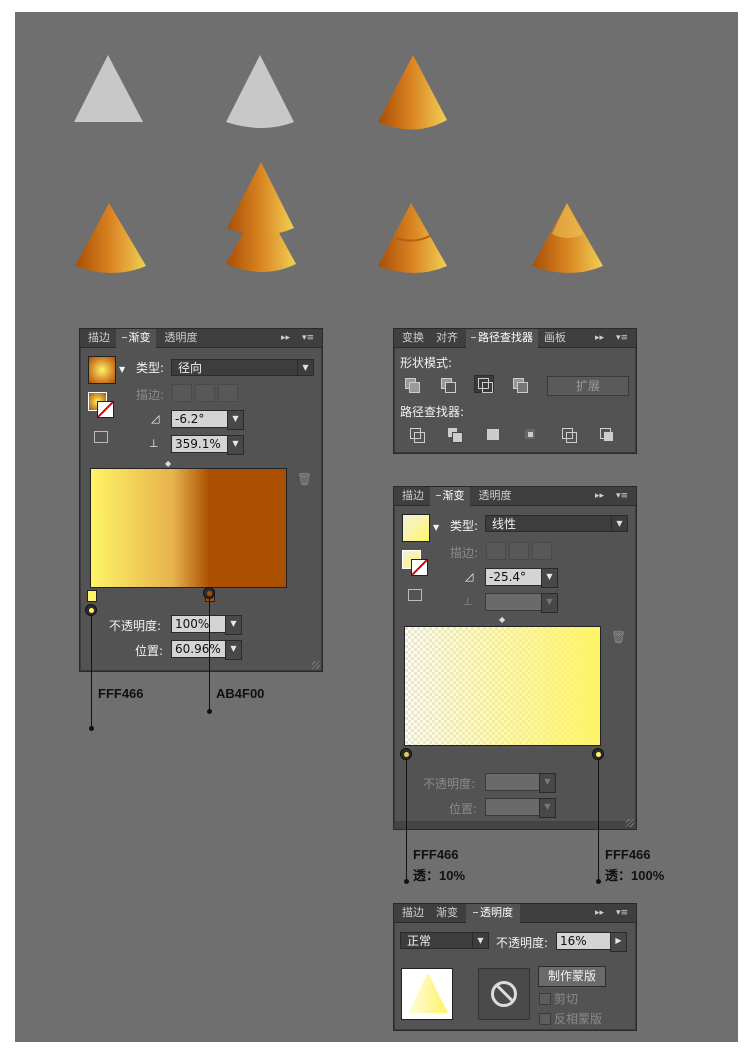 Image resolution: width=755 pixels, height=1058 pixels. What do you see at coordinates (598, 754) in the screenshot?
I see `stop-4-marker` at bounding box center [598, 754].